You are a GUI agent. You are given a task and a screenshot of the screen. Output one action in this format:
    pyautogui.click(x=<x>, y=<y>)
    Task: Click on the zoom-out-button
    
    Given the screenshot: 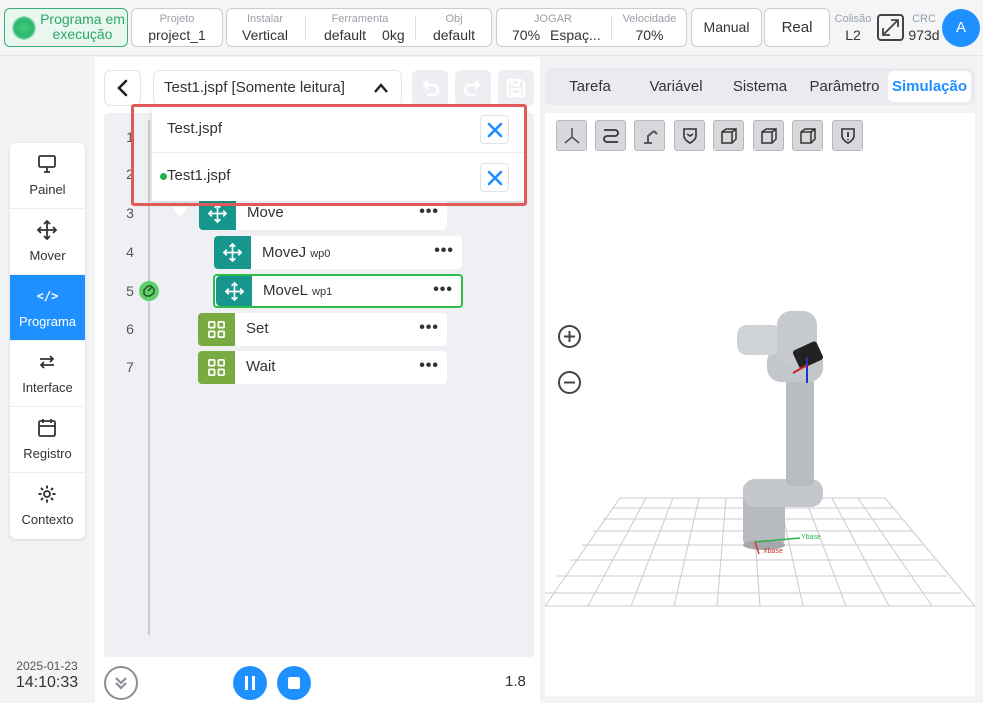 What is the action you would take?
    pyautogui.click(x=569, y=382)
    